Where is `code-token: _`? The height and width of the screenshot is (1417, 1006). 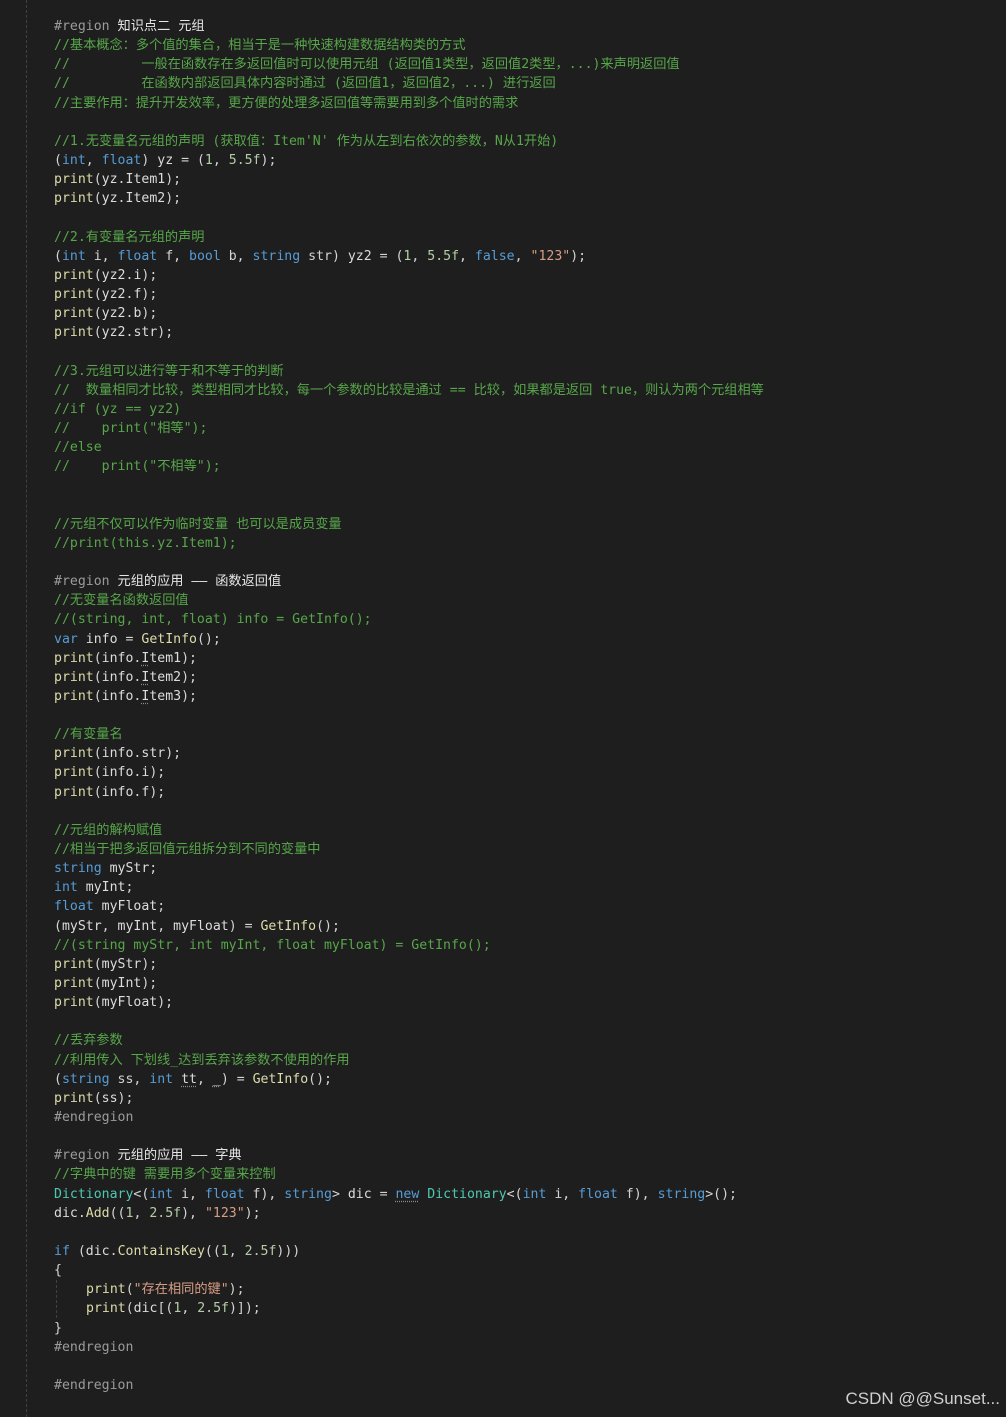 code-token: _ is located at coordinates (216, 1079).